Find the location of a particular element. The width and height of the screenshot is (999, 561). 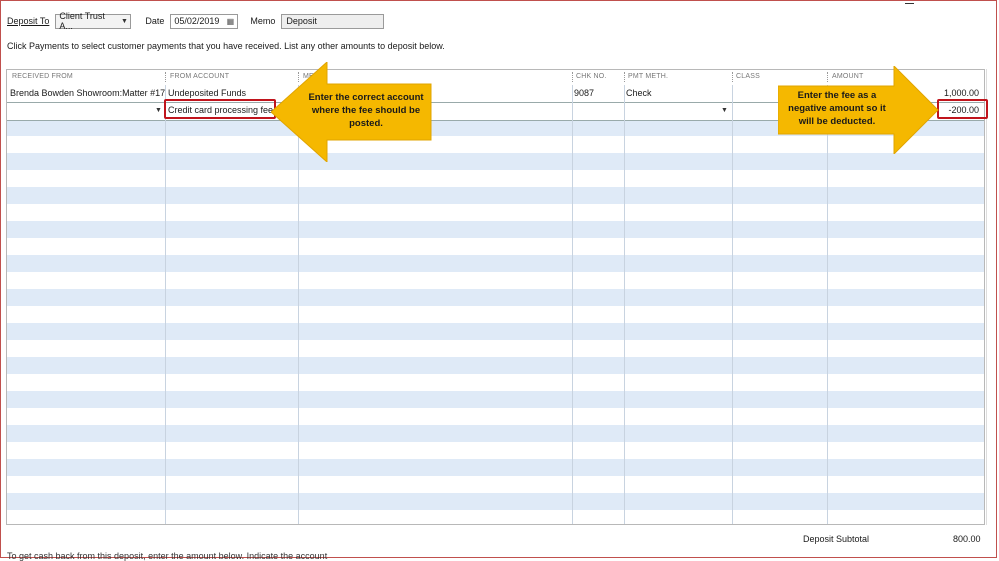

amount-highlight is located at coordinates (962, 109).